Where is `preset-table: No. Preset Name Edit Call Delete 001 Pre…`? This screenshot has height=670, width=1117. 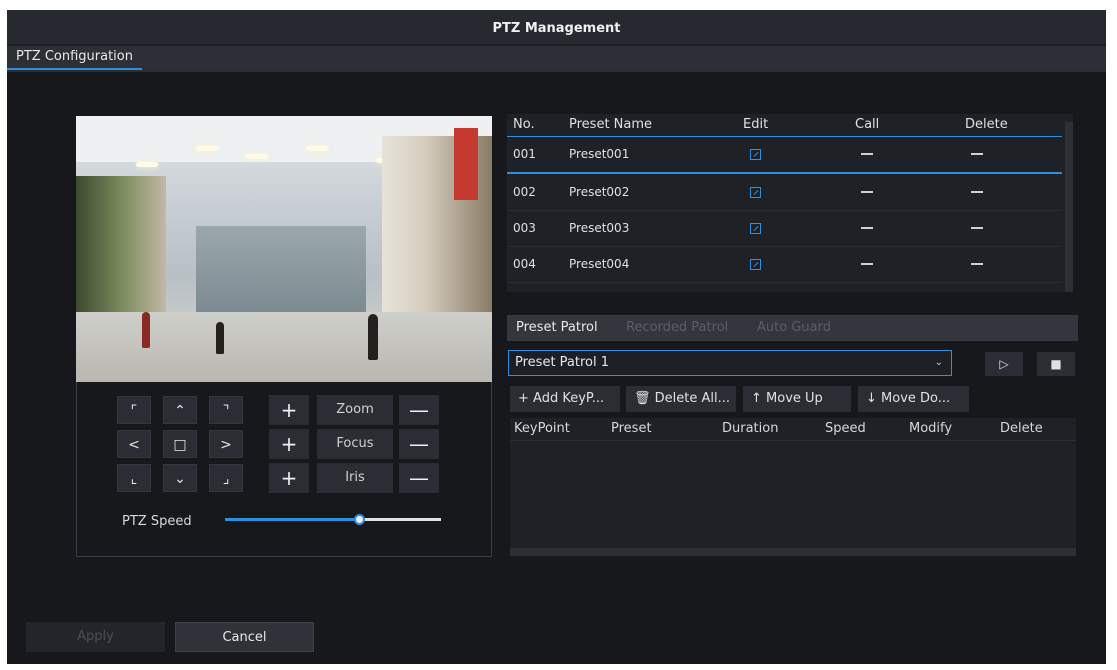
preset-table: No. Preset Name Edit Call Delete 001 Pre… is located at coordinates (790, 203).